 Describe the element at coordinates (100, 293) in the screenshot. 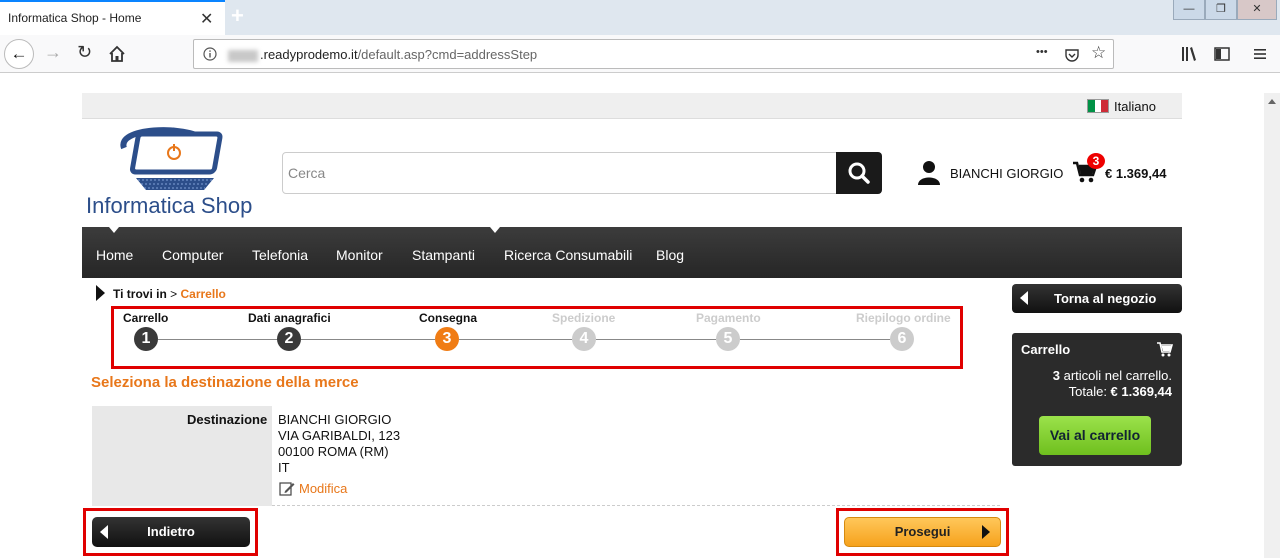

I see `breadcrumb-arrow-icon` at that location.